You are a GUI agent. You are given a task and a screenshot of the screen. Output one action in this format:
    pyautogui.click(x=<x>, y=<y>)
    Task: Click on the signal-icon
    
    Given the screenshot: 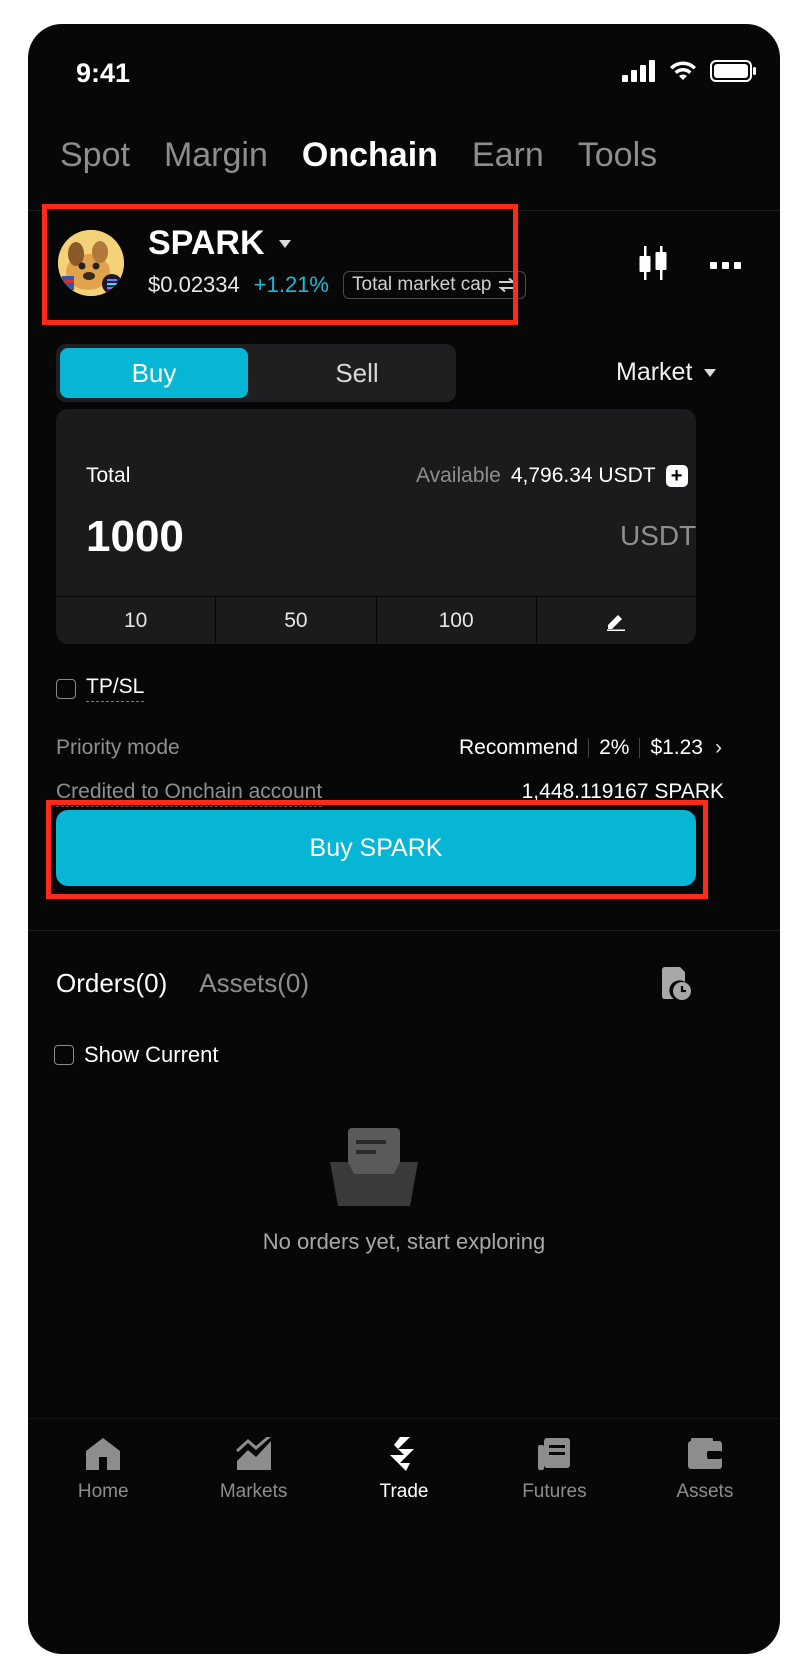 What is the action you would take?
    pyautogui.click(x=638, y=71)
    